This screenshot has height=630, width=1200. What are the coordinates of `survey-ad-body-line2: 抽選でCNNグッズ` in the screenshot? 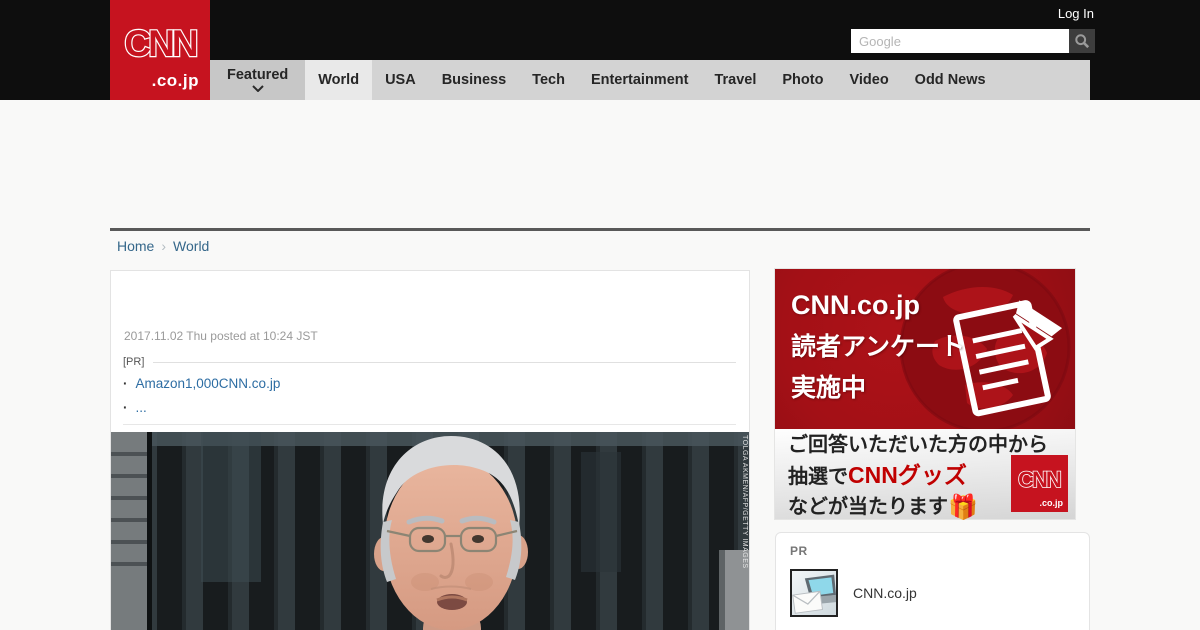 It's located at (918, 476).